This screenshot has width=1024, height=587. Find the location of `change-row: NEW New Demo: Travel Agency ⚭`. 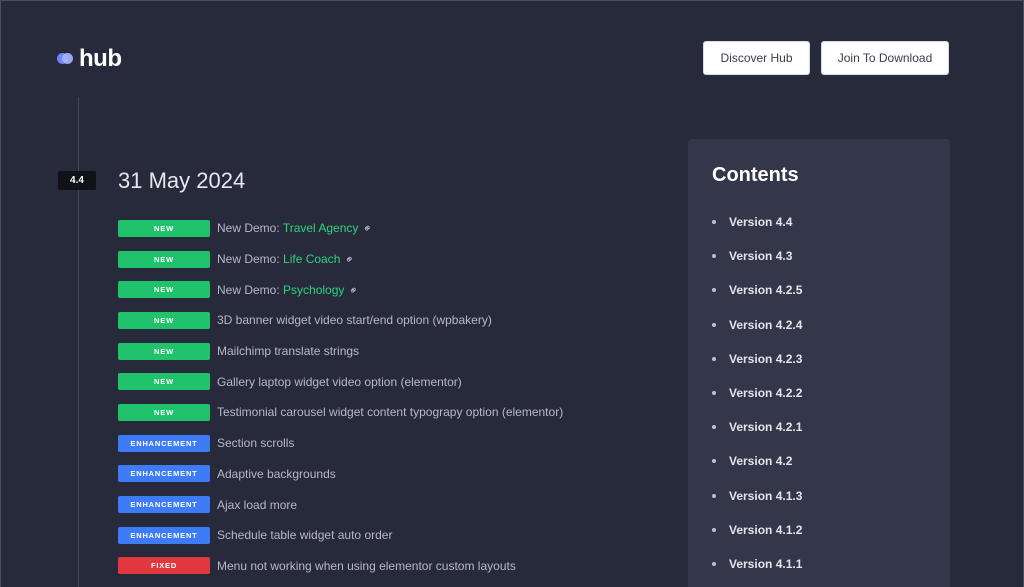

change-row: NEW New Demo: Travel Agency ⚭ is located at coordinates (340, 228).